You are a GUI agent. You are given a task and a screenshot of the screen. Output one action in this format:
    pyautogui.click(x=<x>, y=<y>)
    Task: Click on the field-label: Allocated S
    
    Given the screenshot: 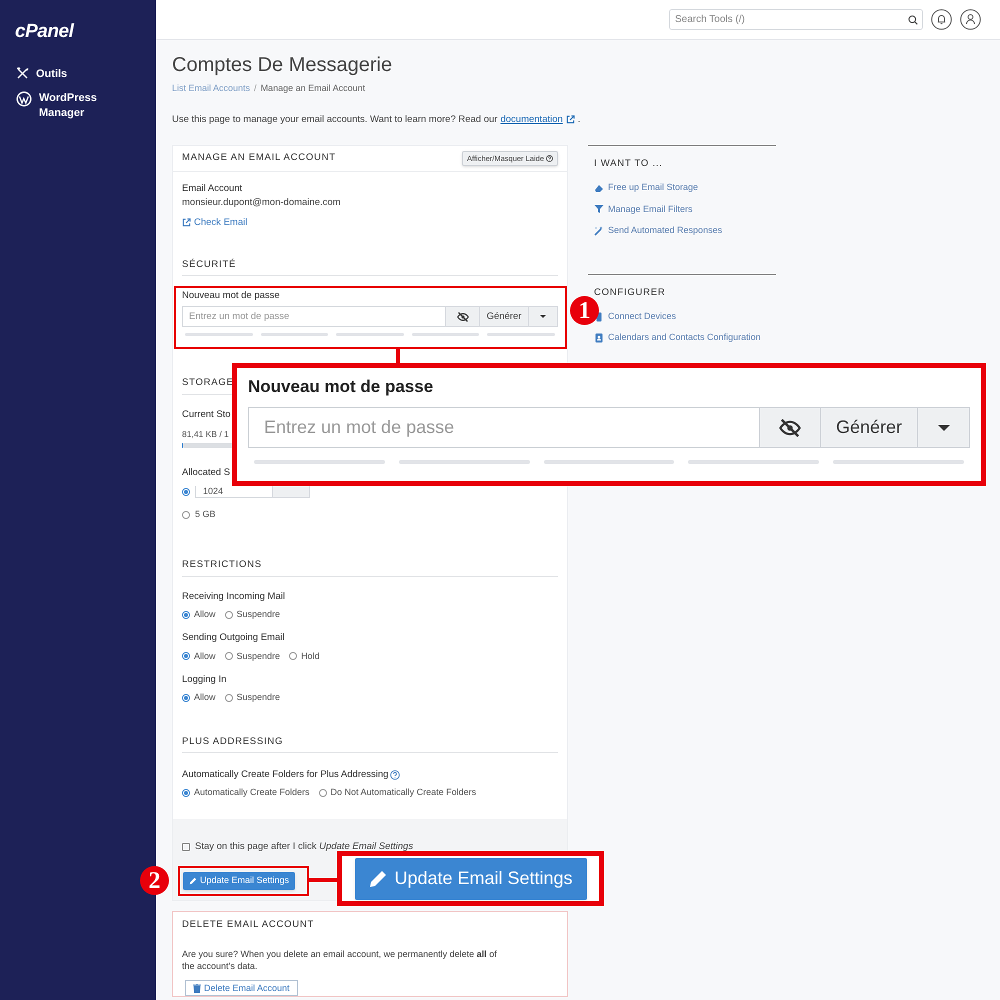 What is the action you would take?
    pyautogui.click(x=206, y=473)
    